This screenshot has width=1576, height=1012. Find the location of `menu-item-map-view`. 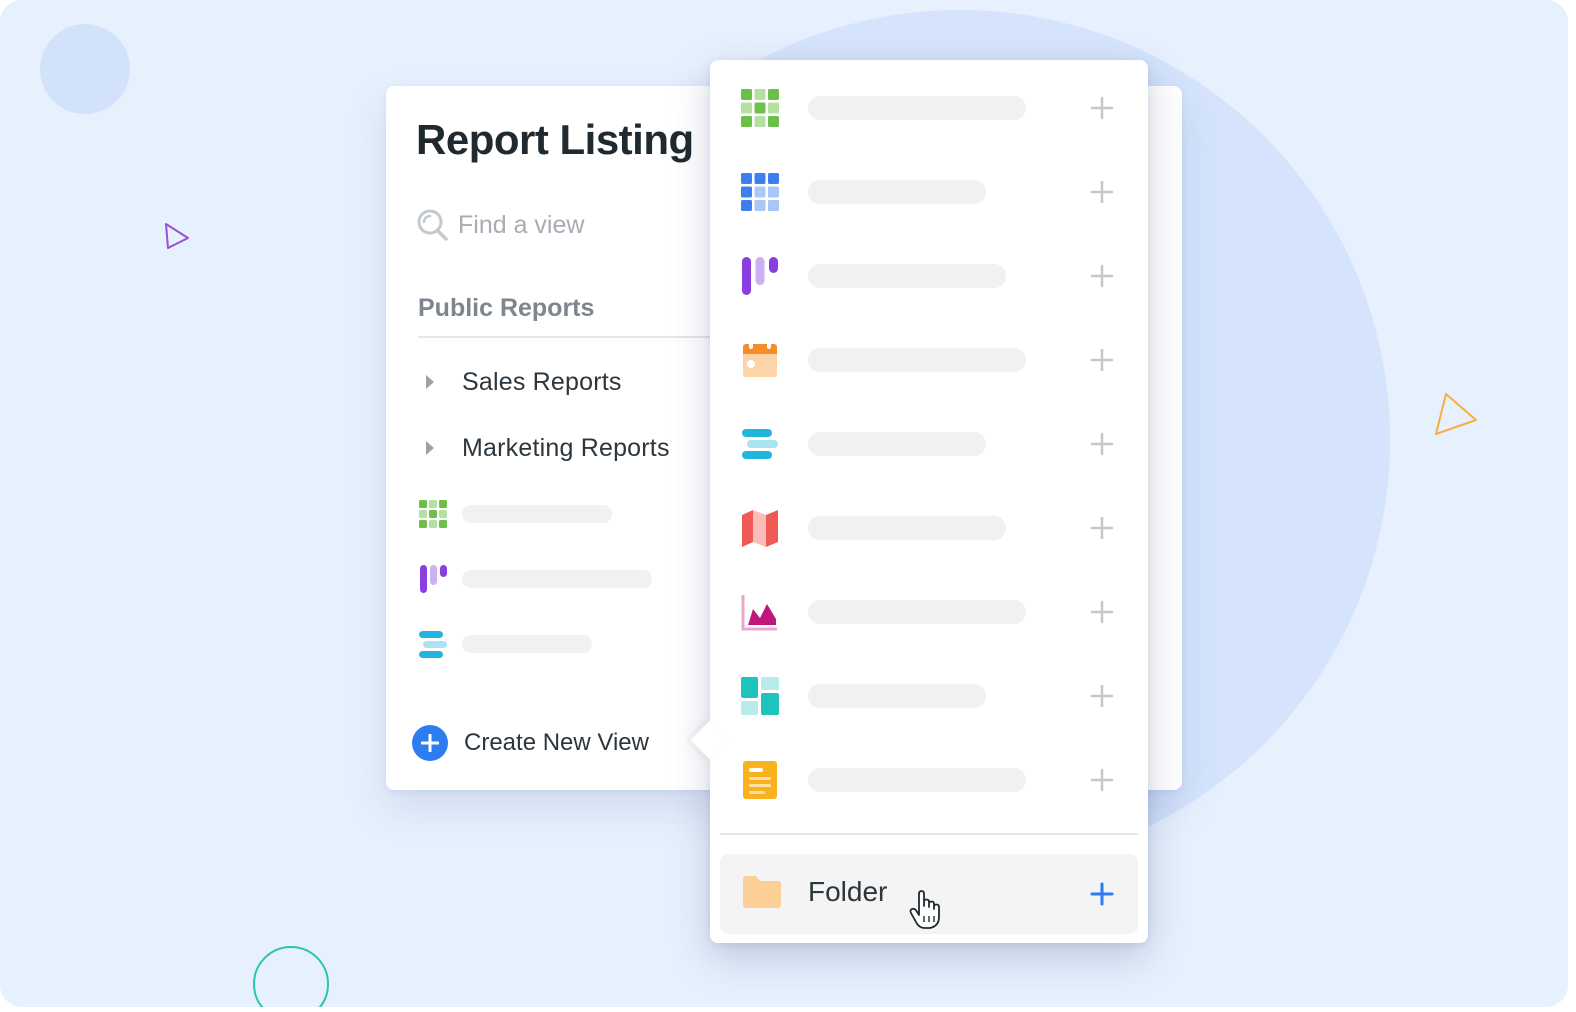

menu-item-map-view is located at coordinates (929, 528).